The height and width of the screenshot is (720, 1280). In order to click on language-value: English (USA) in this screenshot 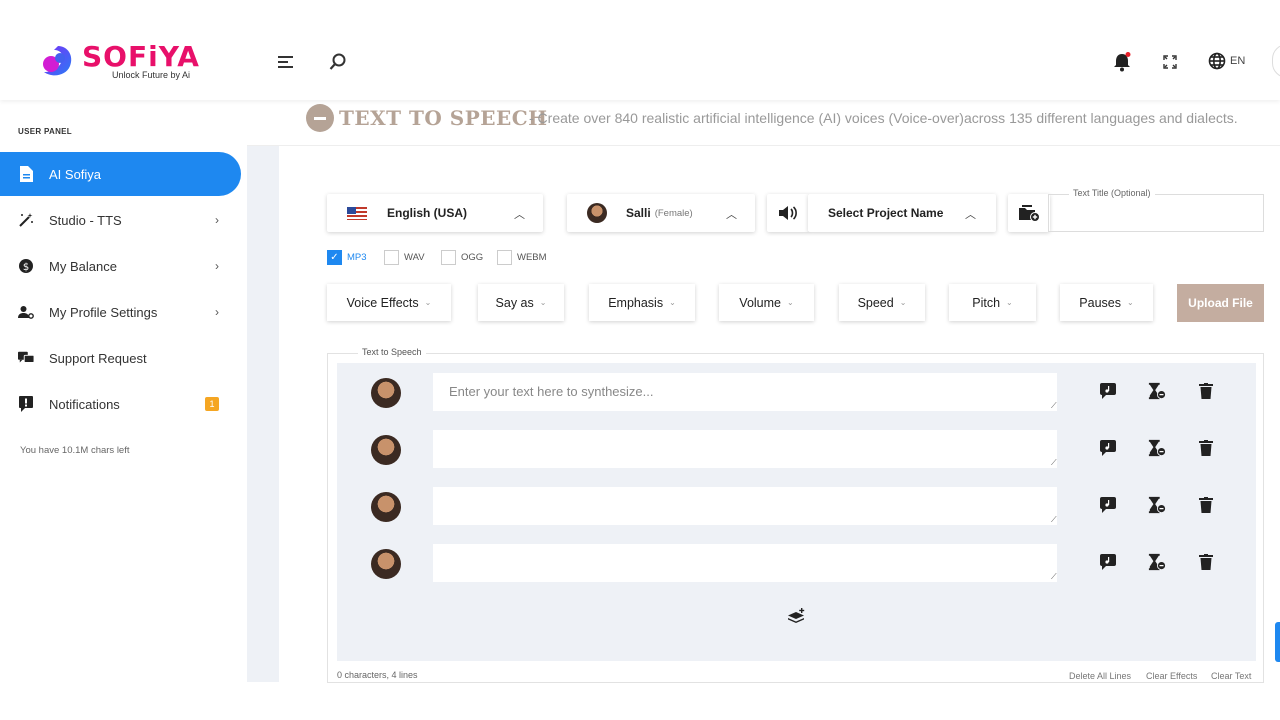, I will do `click(427, 213)`.